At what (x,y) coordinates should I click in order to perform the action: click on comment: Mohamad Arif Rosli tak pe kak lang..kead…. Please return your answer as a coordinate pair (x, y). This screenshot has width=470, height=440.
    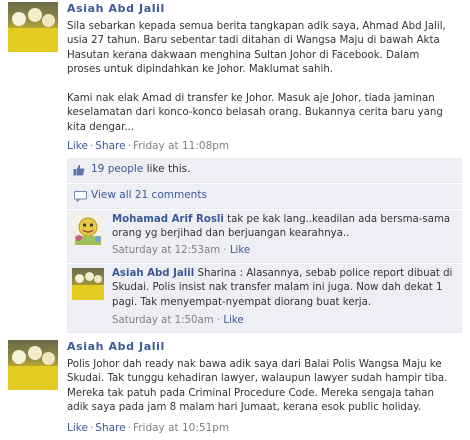
    Looking at the image, I should click on (264, 236).